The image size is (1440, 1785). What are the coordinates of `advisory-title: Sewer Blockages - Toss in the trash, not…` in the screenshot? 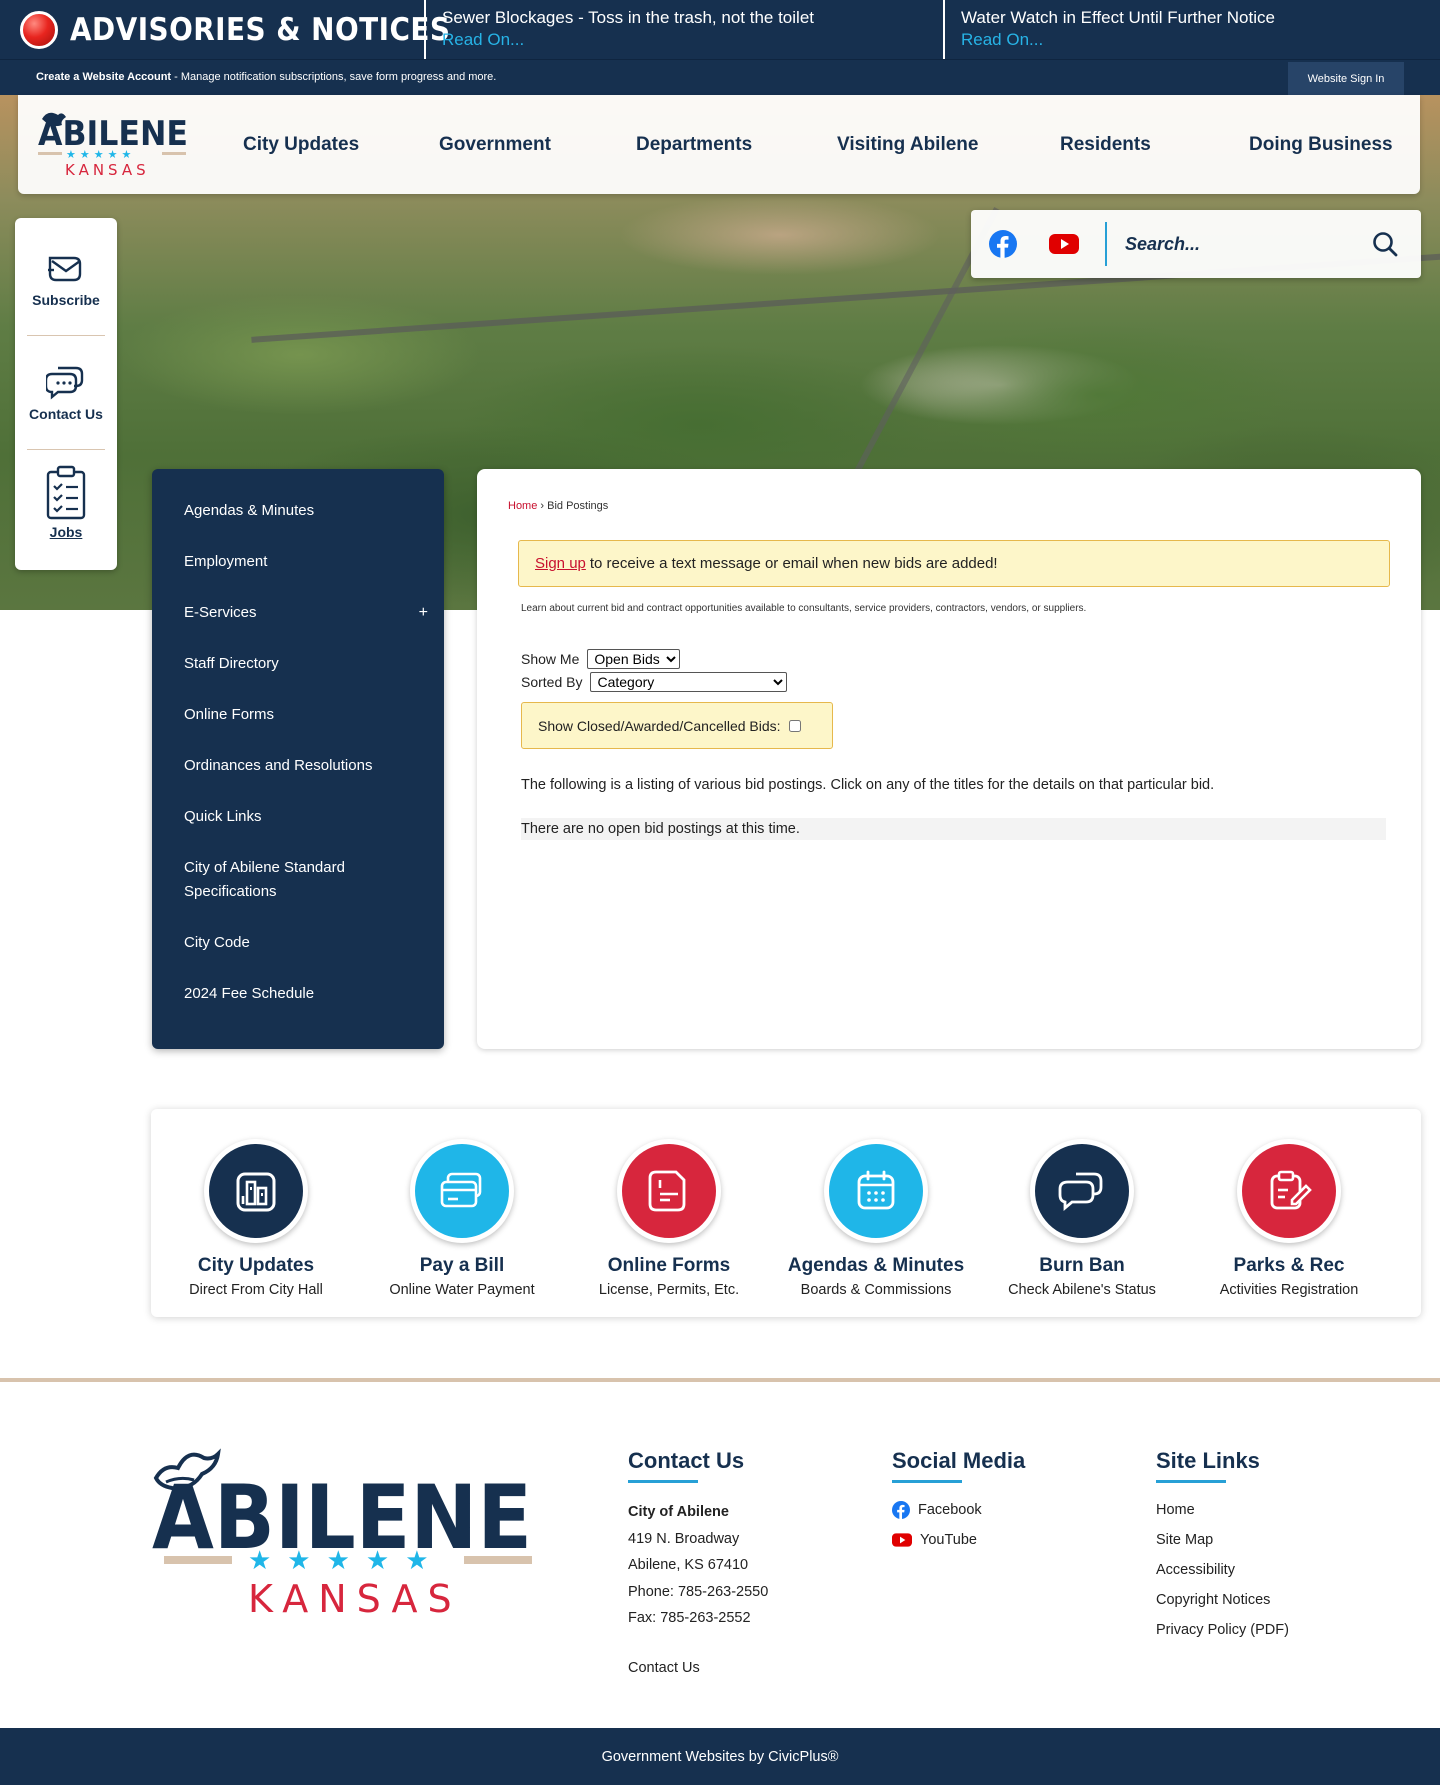 It's located at (685, 18).